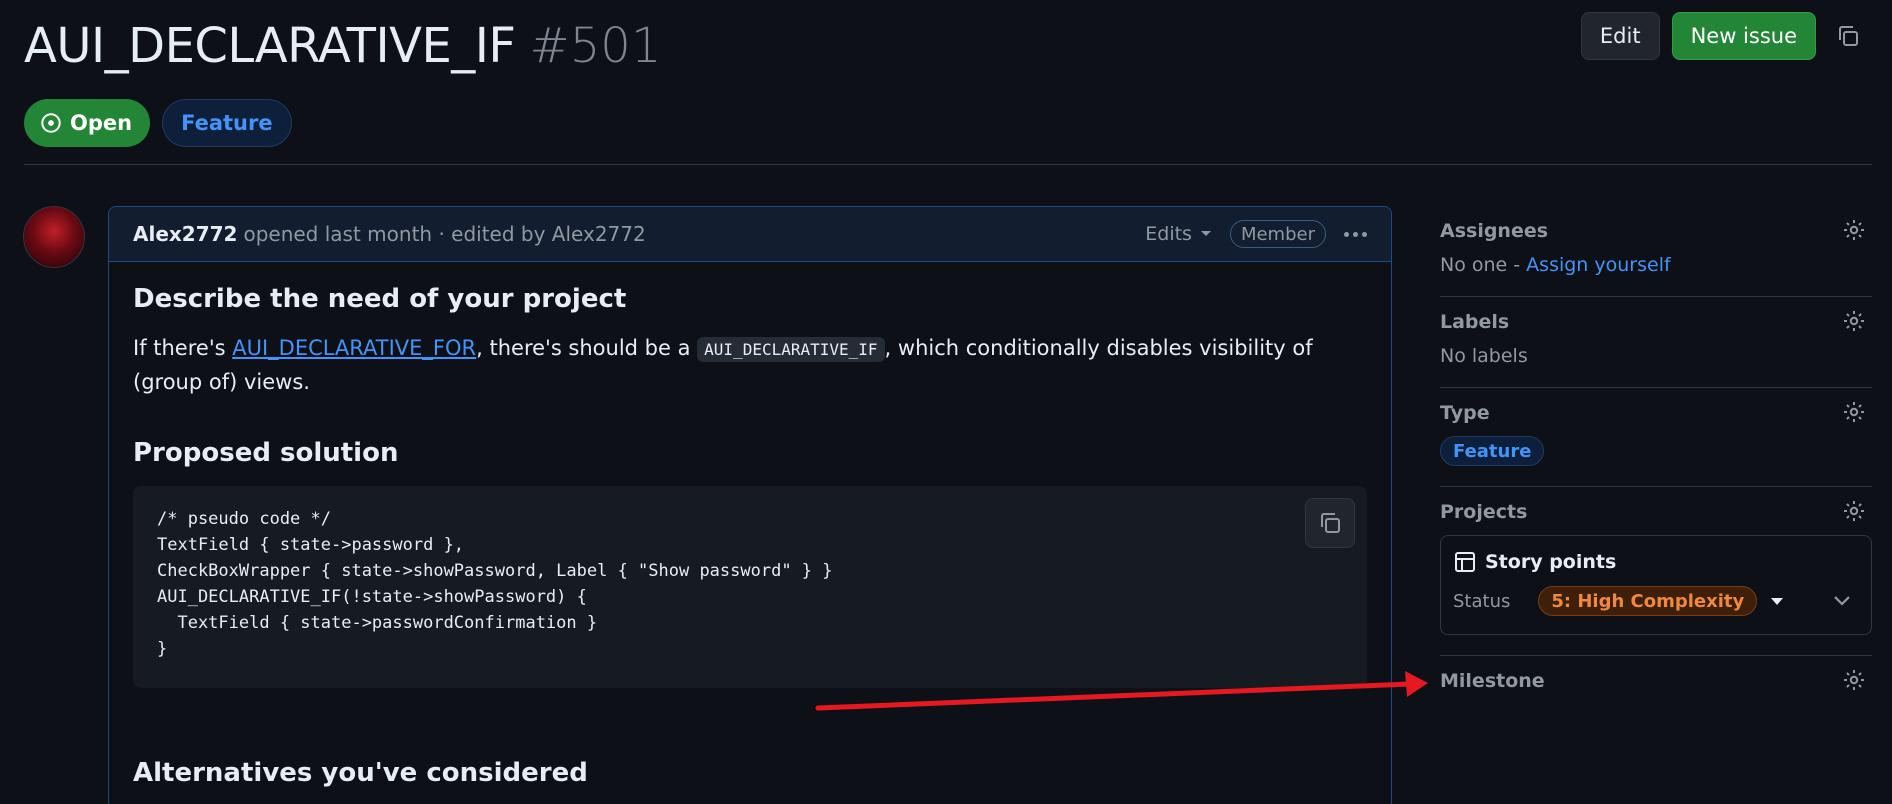 This screenshot has width=1892, height=804. What do you see at coordinates (1656, 690) in the screenshot?
I see `milestone-section: Milestone` at bounding box center [1656, 690].